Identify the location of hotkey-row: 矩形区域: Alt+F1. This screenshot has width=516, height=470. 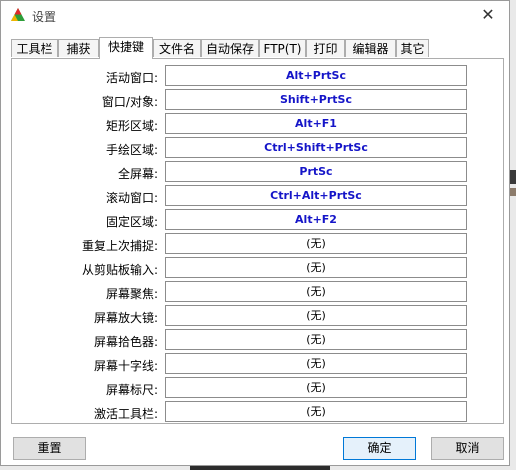
(257, 124).